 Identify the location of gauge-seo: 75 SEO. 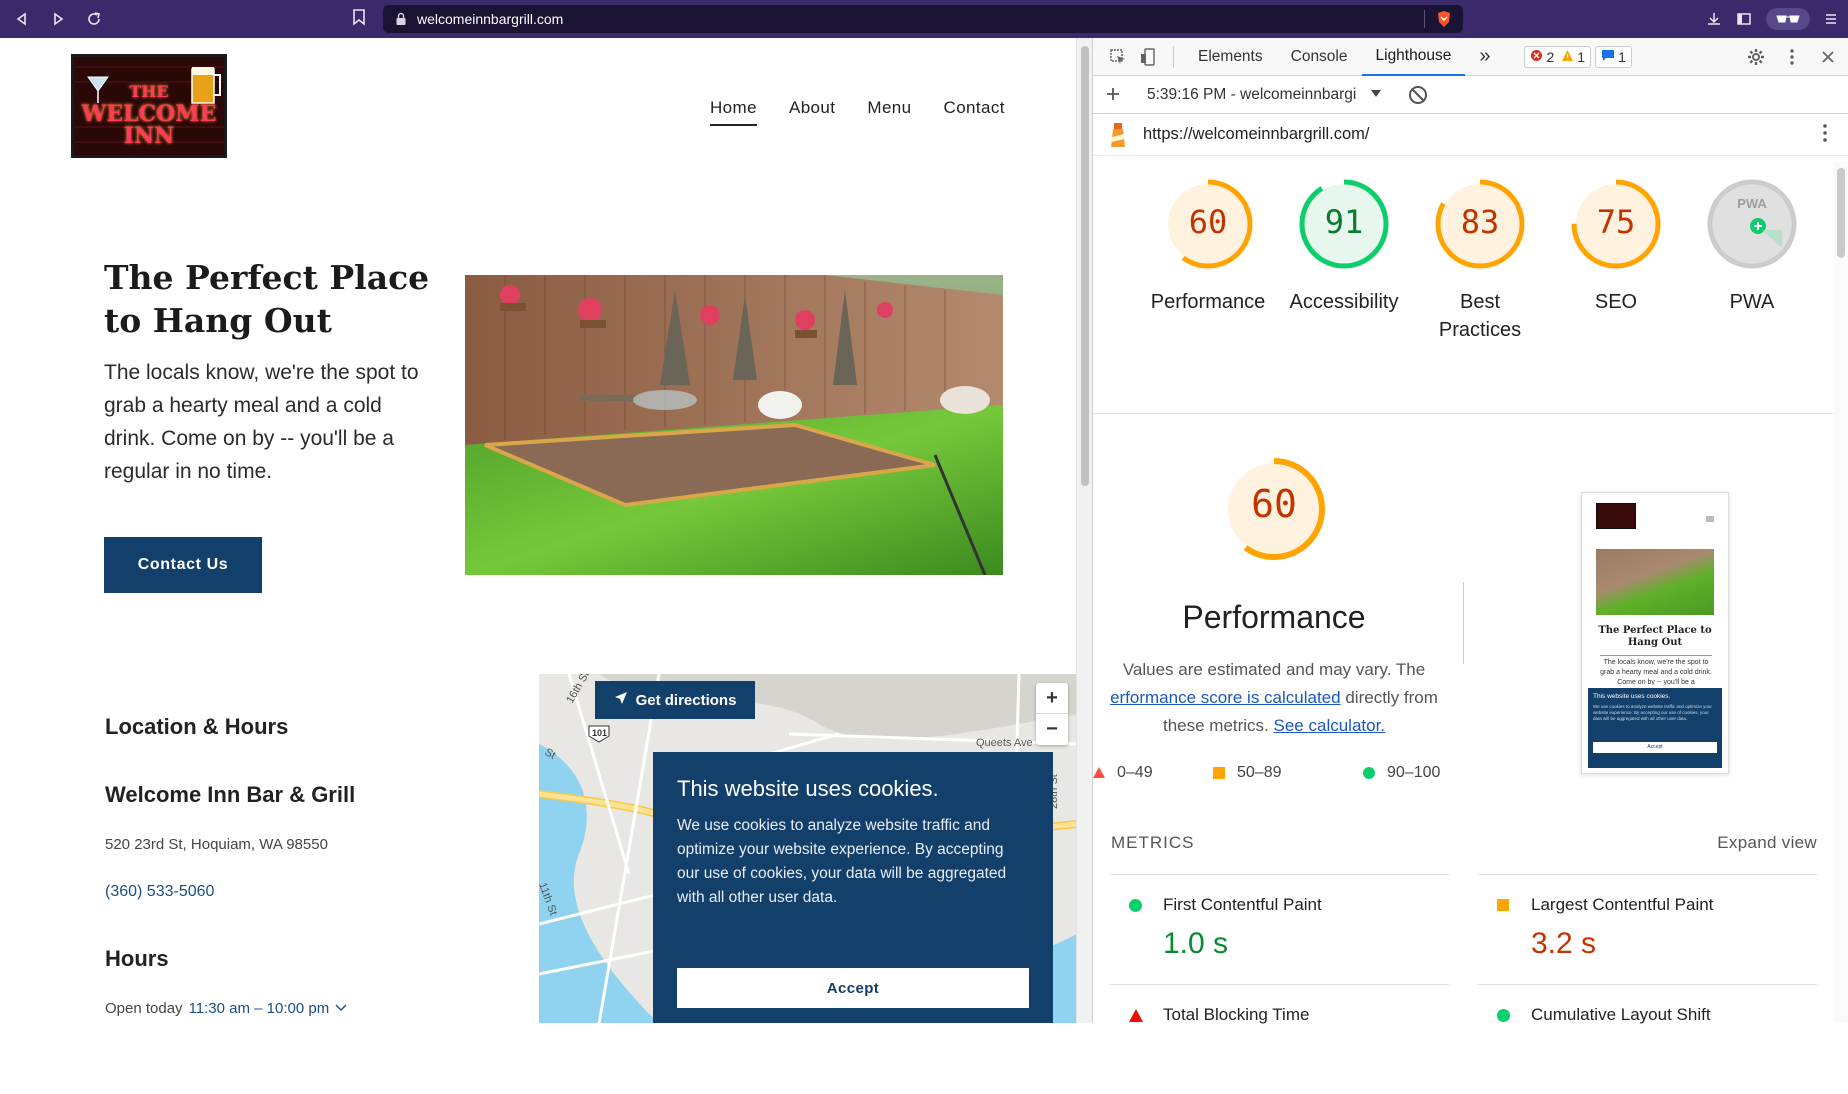
(1616, 246).